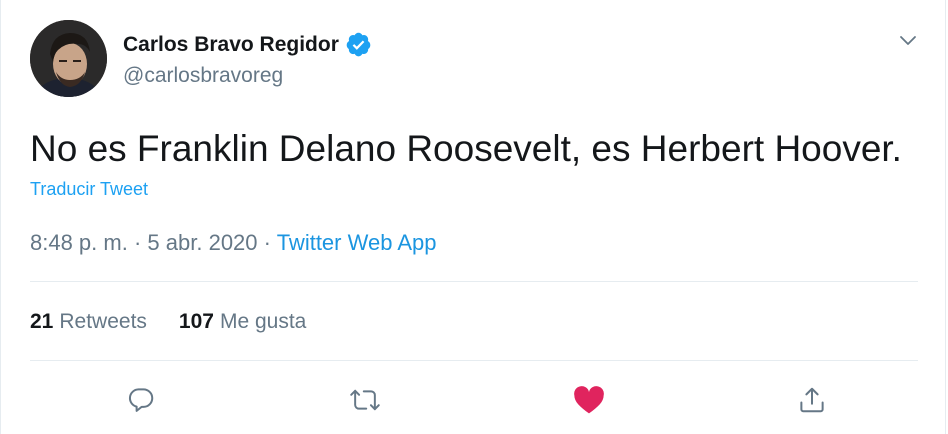 The height and width of the screenshot is (434, 948). What do you see at coordinates (42, 321) in the screenshot?
I see `retweets-count: 21` at bounding box center [42, 321].